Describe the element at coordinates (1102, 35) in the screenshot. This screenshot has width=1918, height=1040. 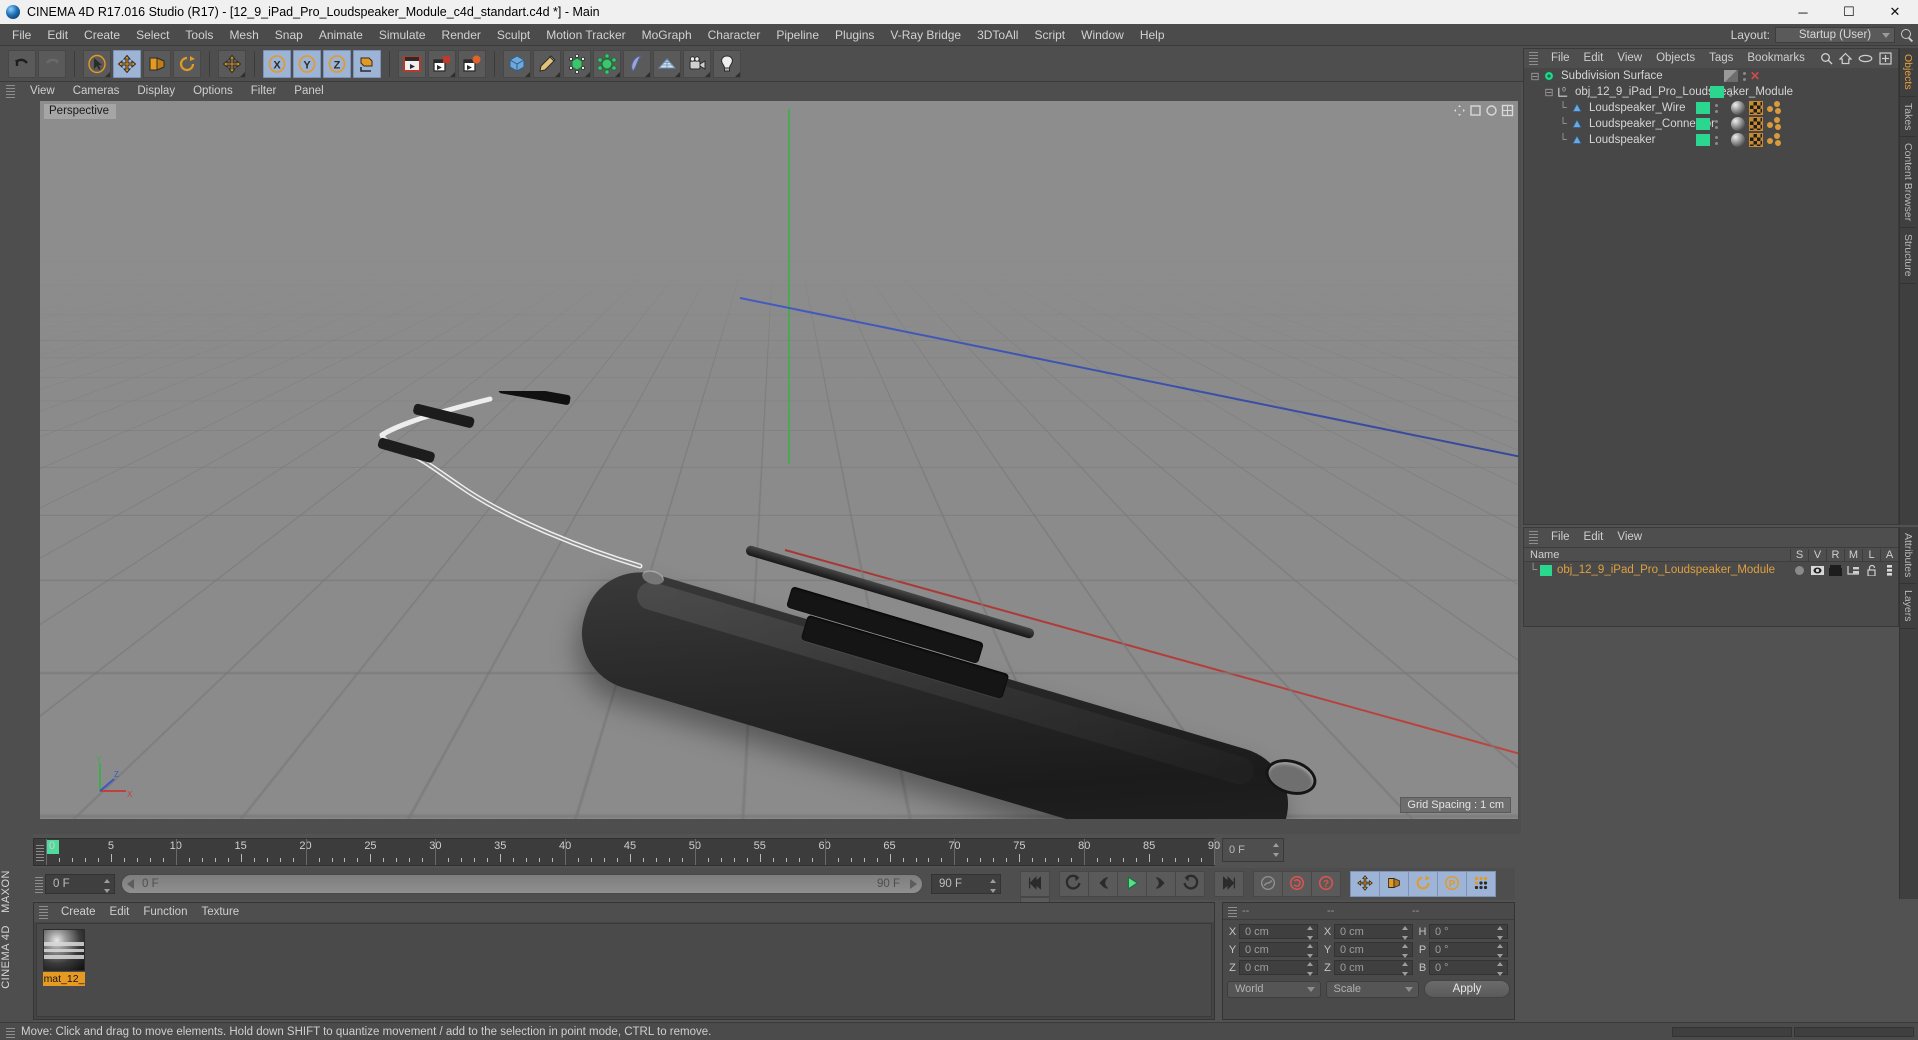
I see `menu-window: Window` at that location.